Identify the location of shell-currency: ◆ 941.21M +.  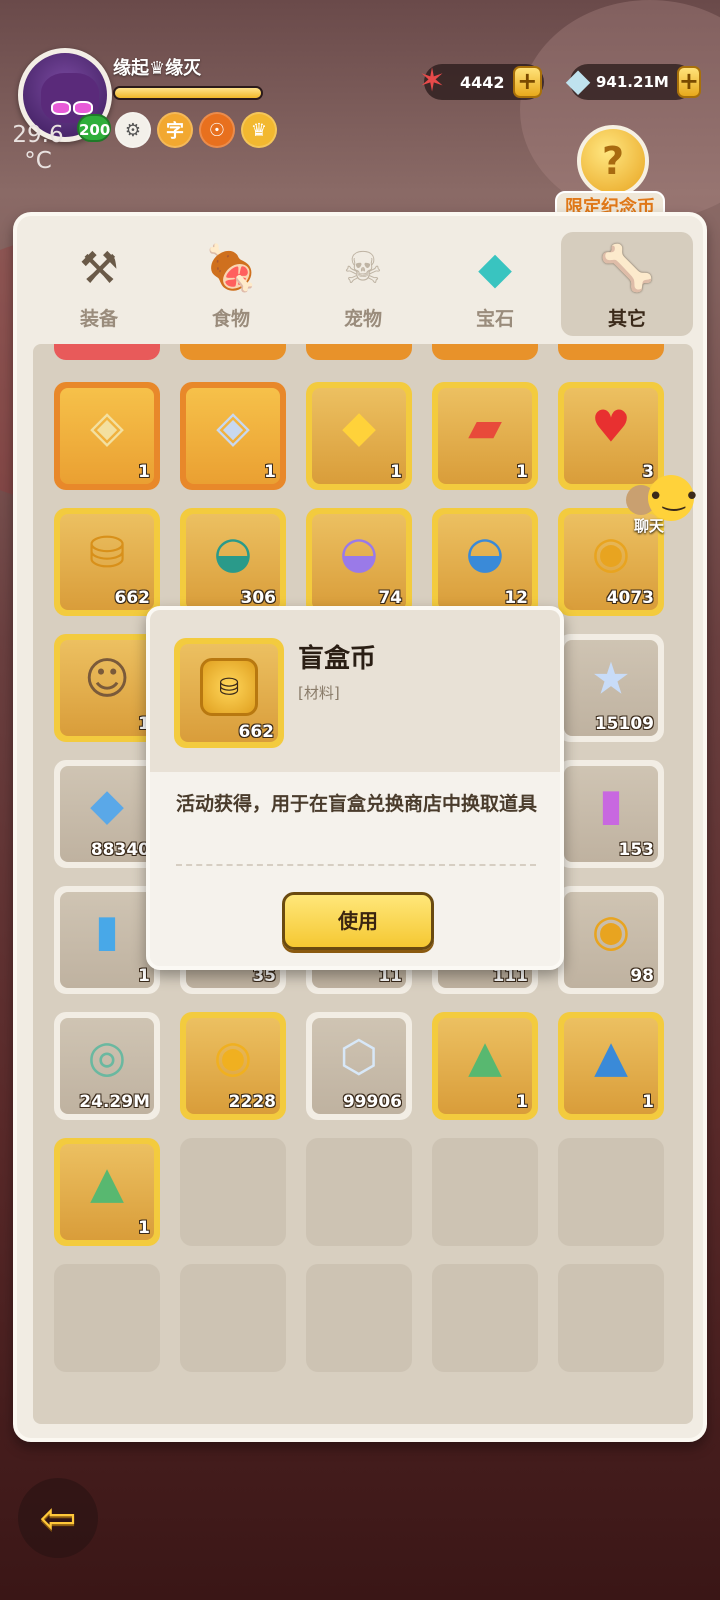
(633, 80).